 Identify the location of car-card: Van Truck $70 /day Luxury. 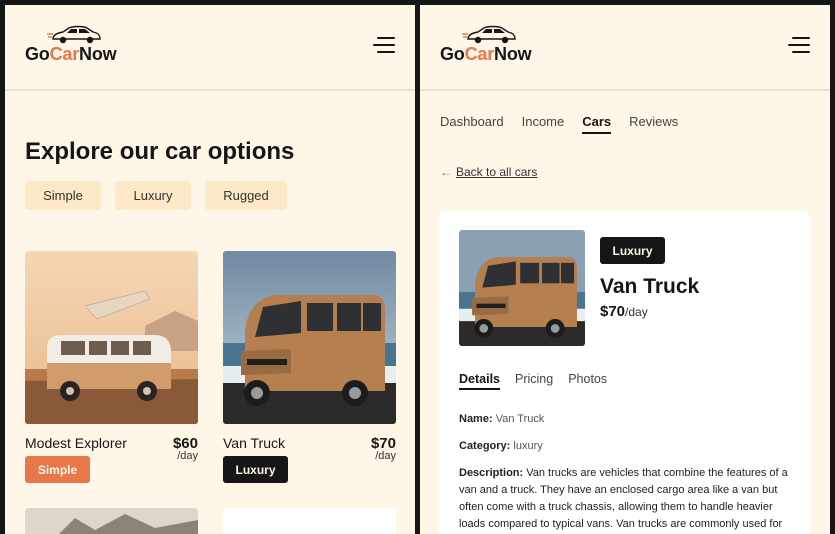
(309, 367).